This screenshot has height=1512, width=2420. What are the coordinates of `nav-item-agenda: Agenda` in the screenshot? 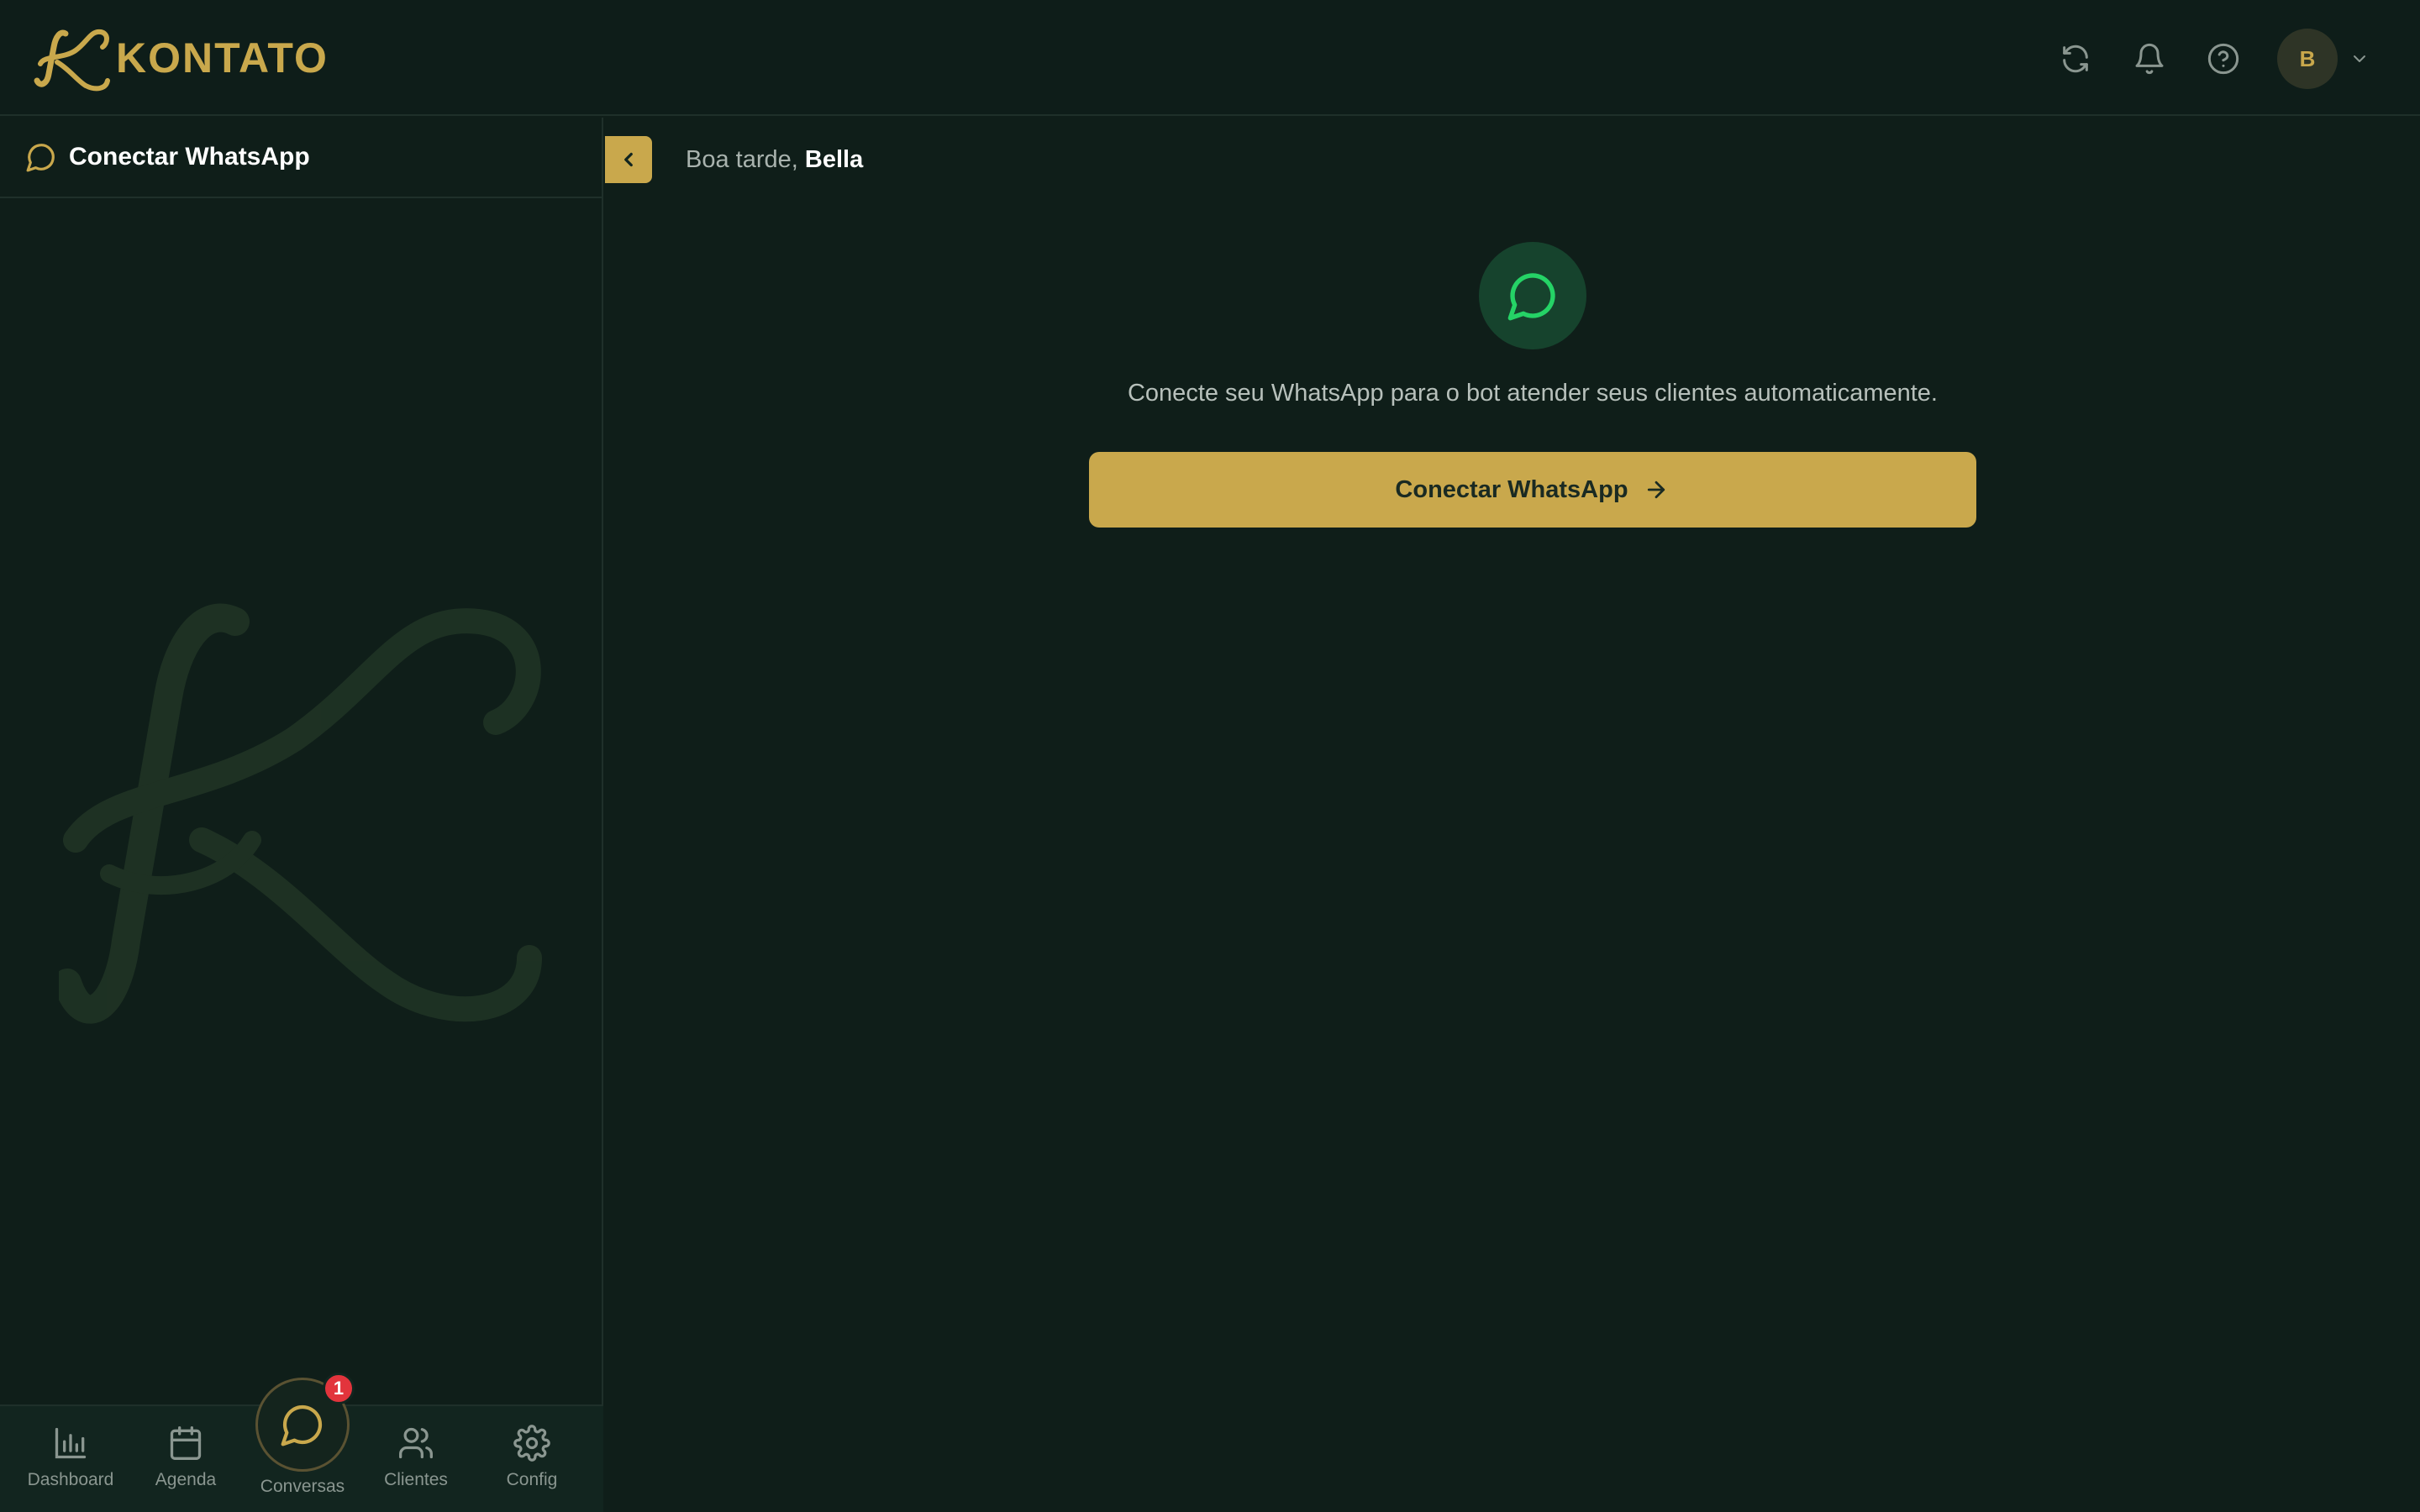 It's located at (185, 1457).